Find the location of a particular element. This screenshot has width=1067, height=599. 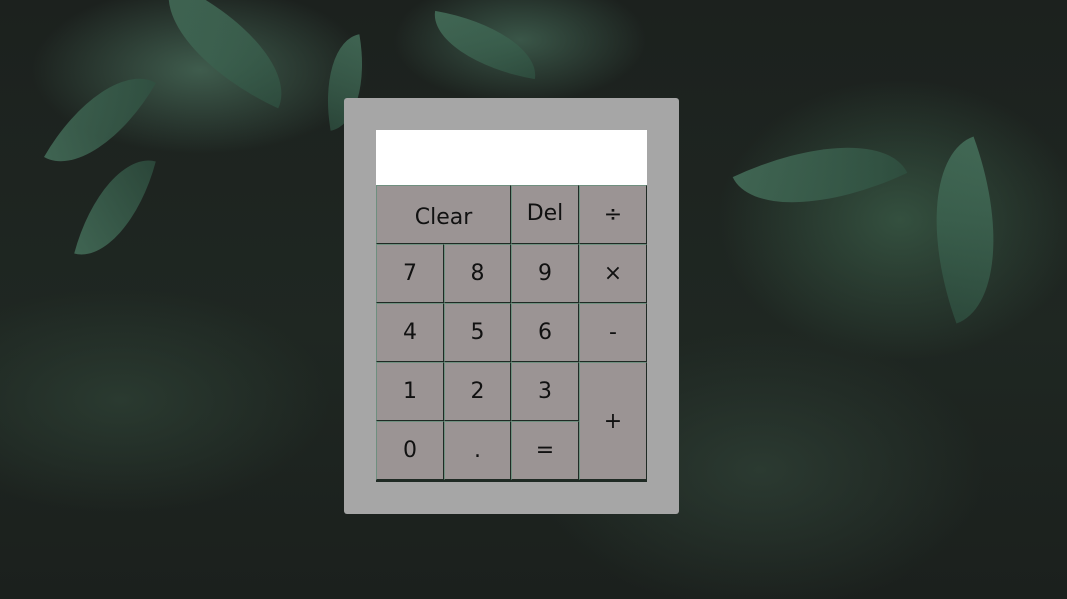

clear-button: Clear is located at coordinates (443, 214).